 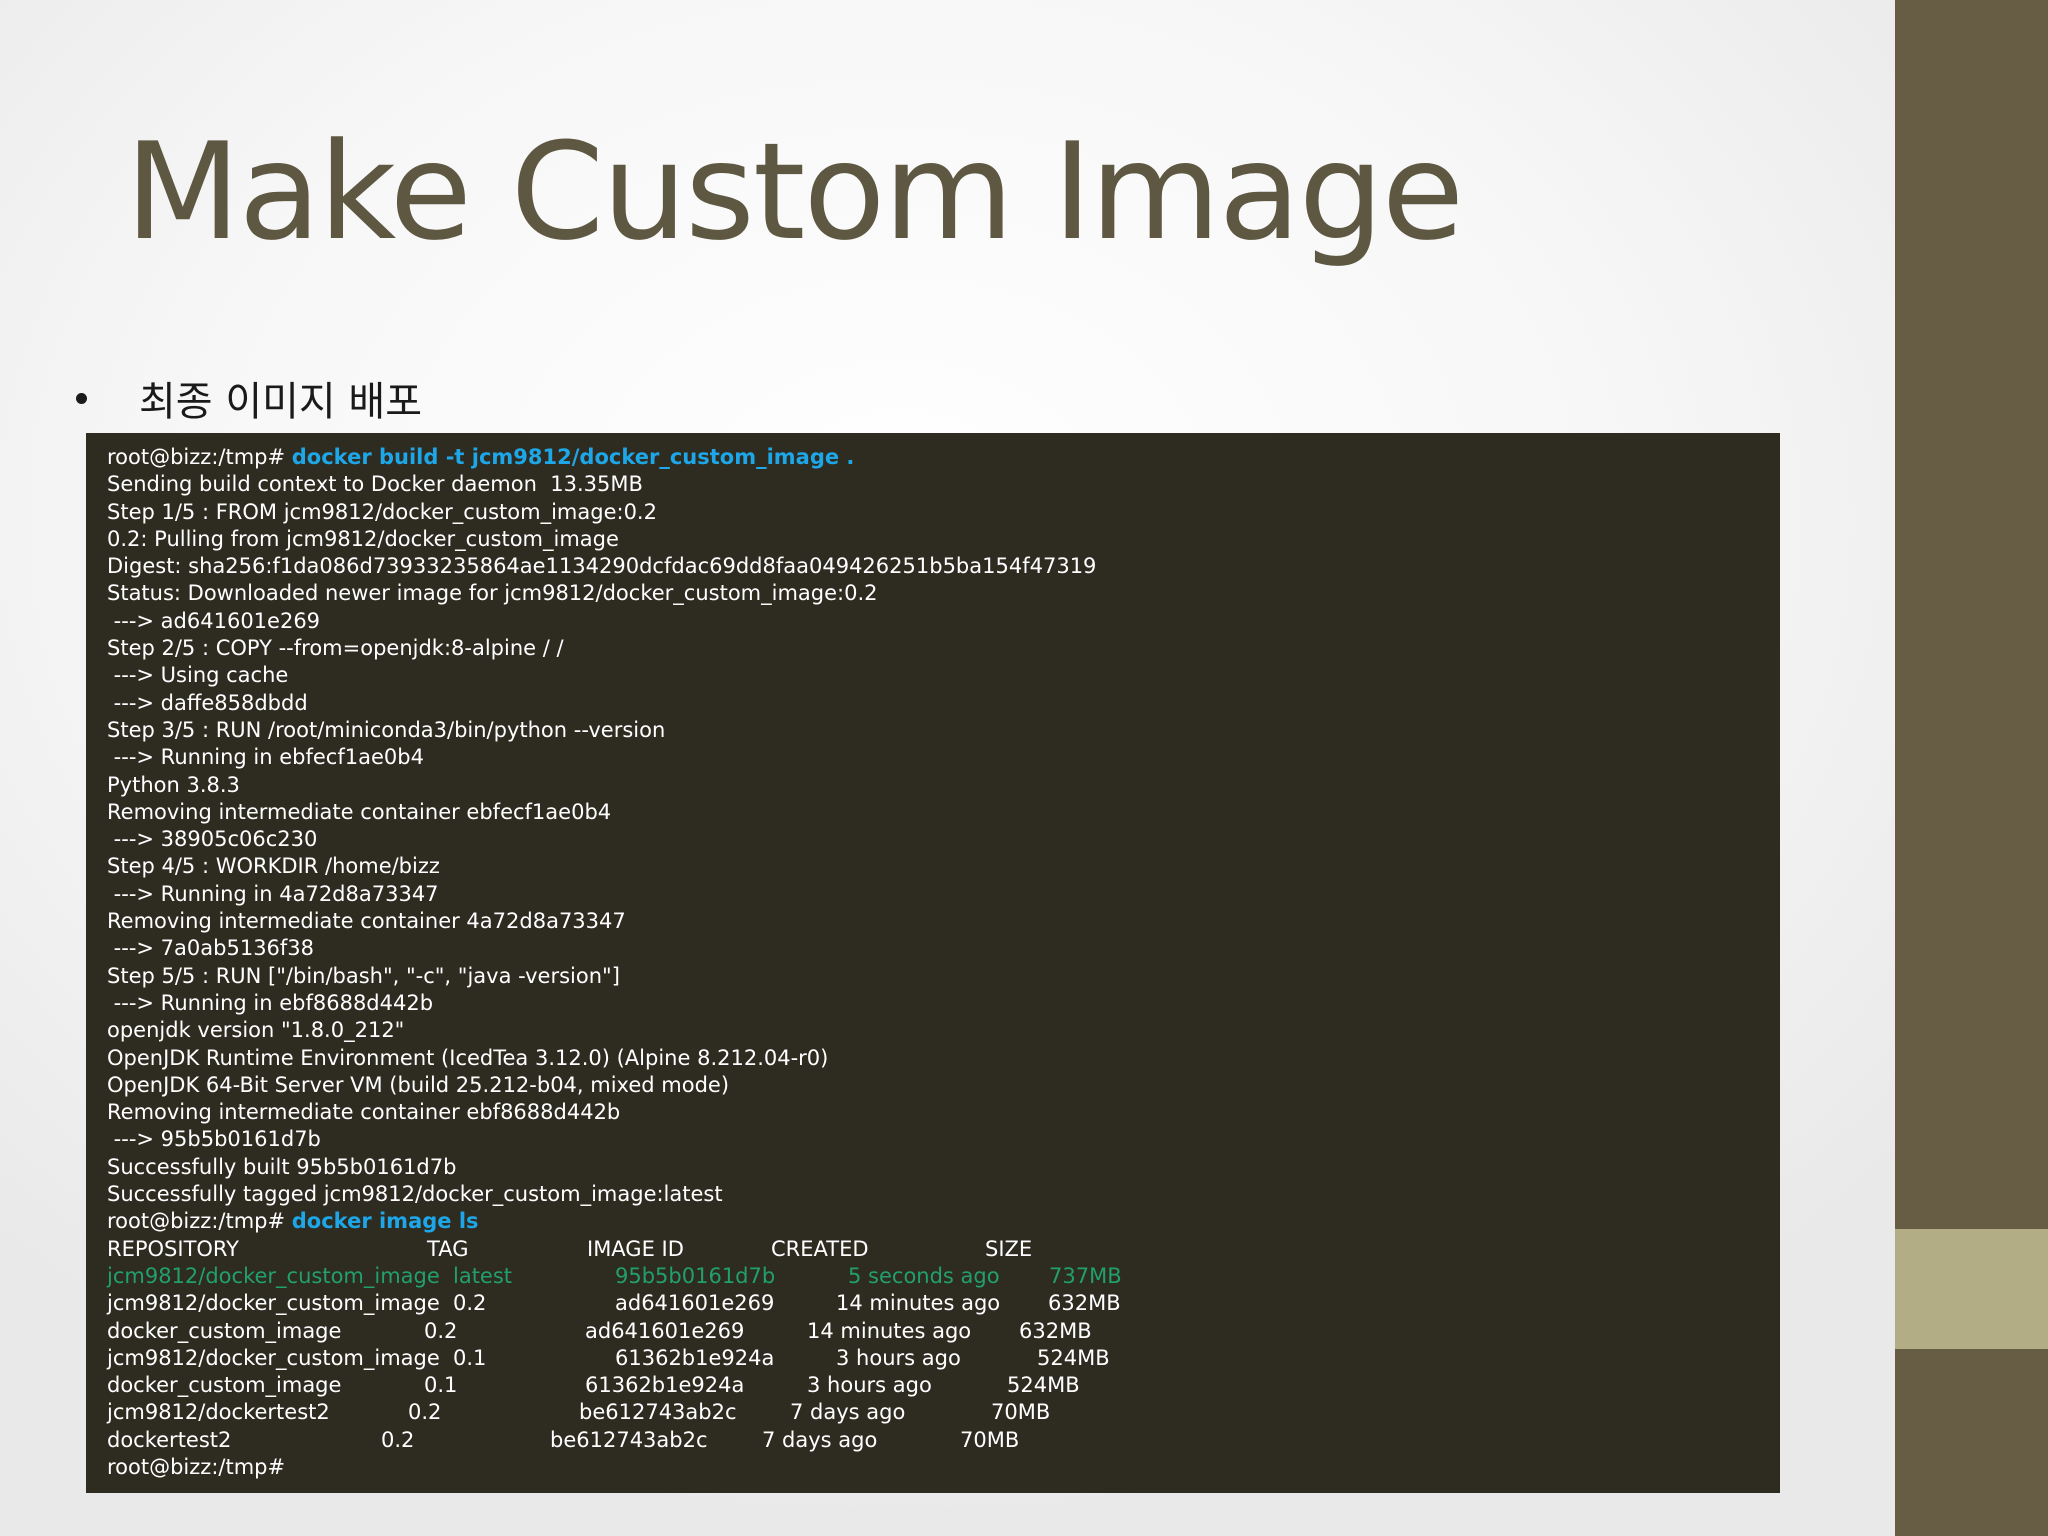 What do you see at coordinates (695, 1275) in the screenshot?
I see `cell-image-id: 95b5b0161d7b` at bounding box center [695, 1275].